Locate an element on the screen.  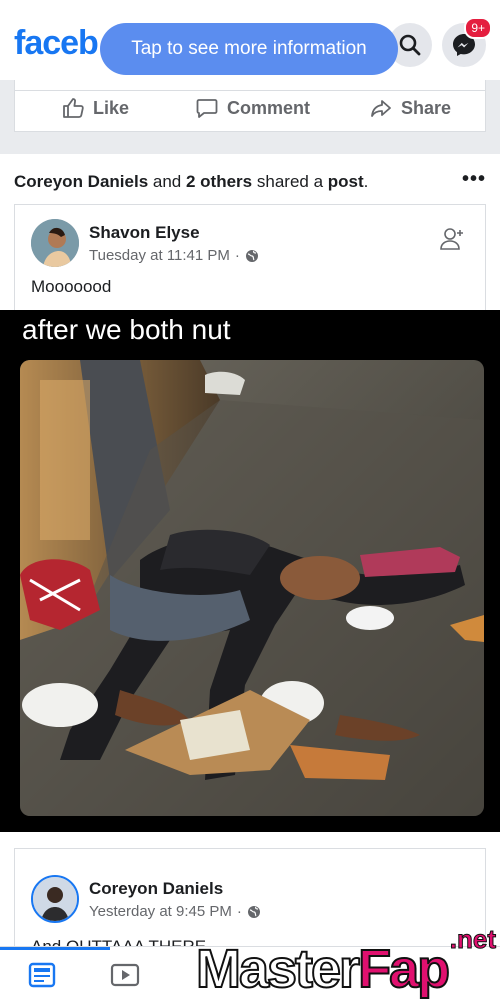
add-friend-button is located at coordinates (453, 241).